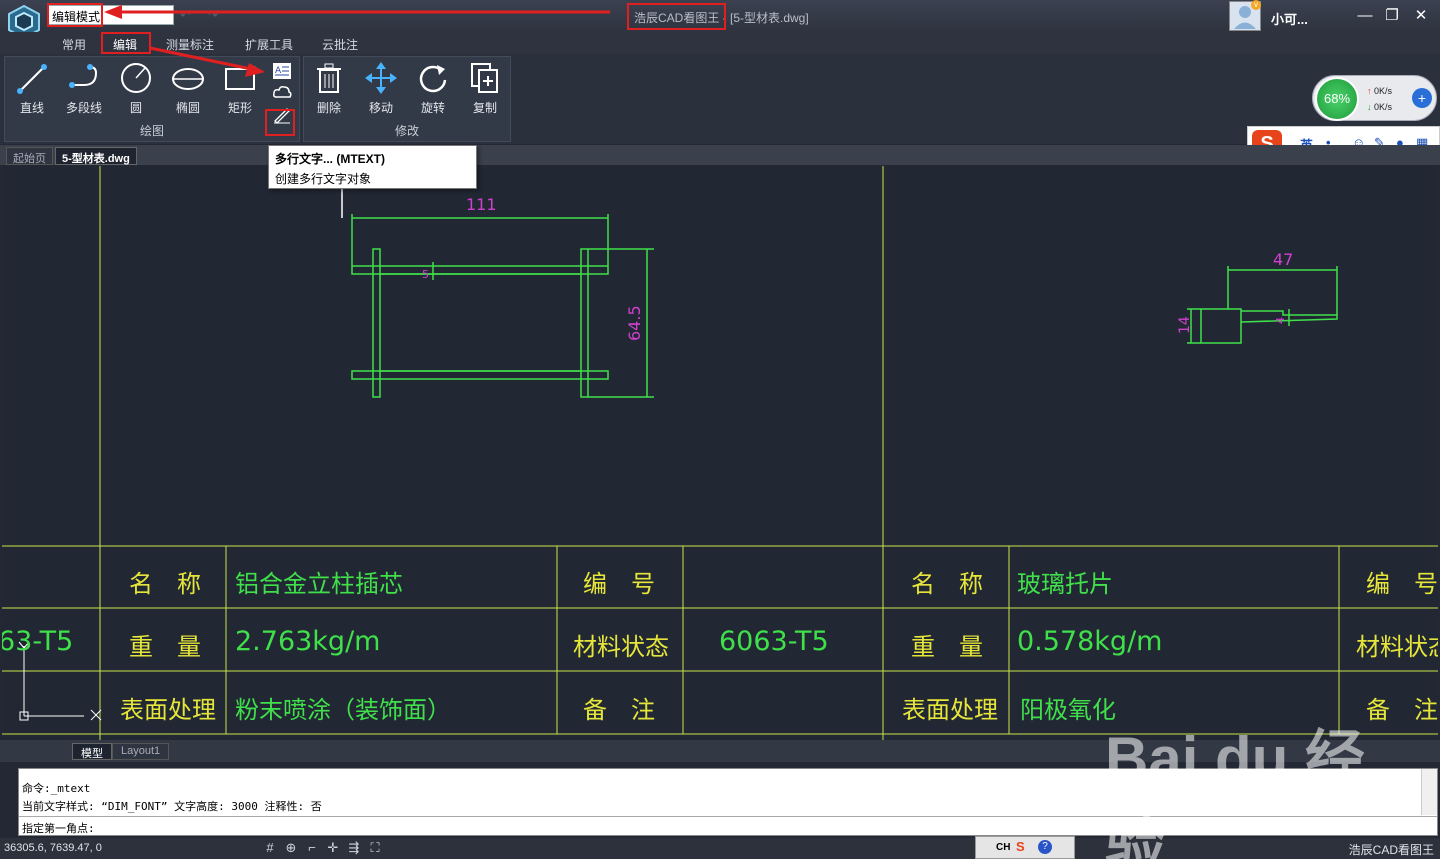  Describe the element at coordinates (676, 16) in the screenshot. I see `title-highlight-annotation` at that location.